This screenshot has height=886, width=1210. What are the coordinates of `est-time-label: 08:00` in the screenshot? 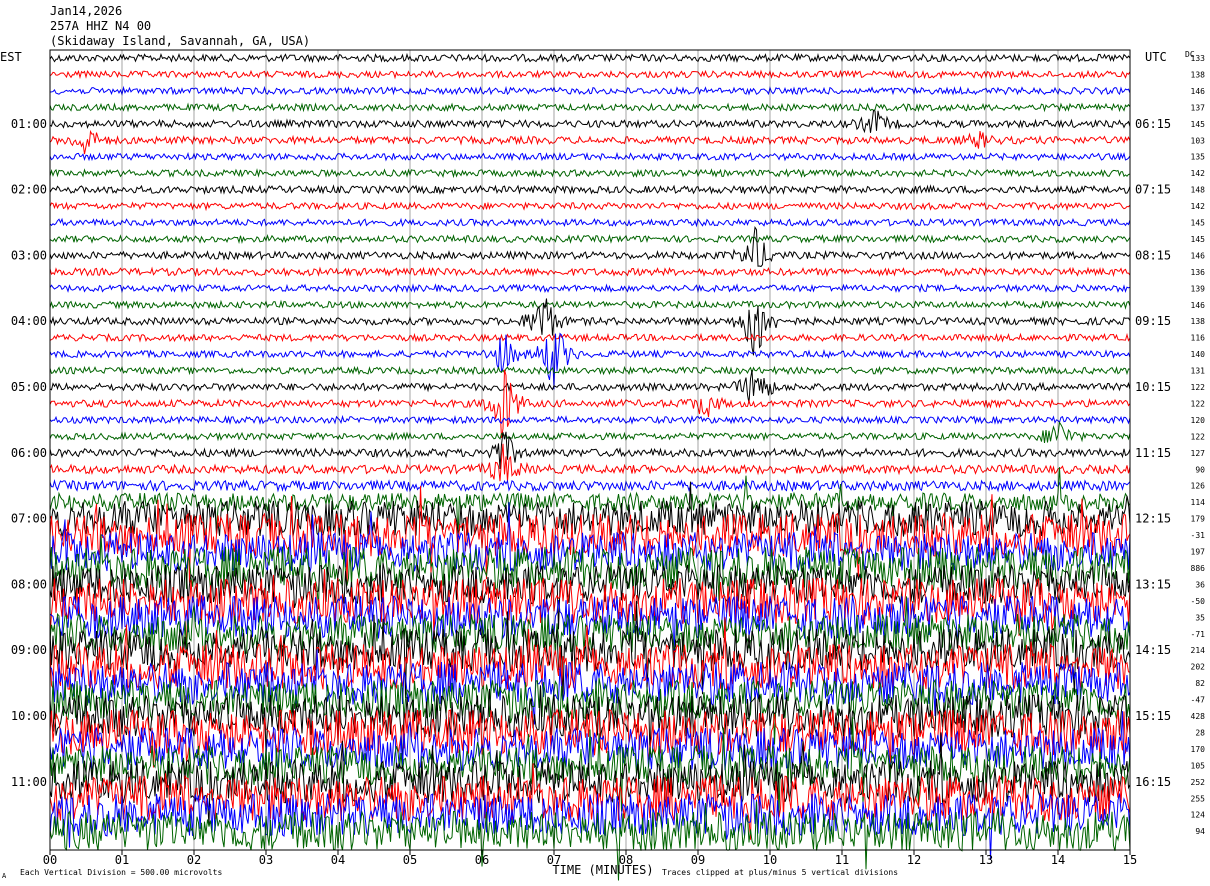 It's located at (29, 584).